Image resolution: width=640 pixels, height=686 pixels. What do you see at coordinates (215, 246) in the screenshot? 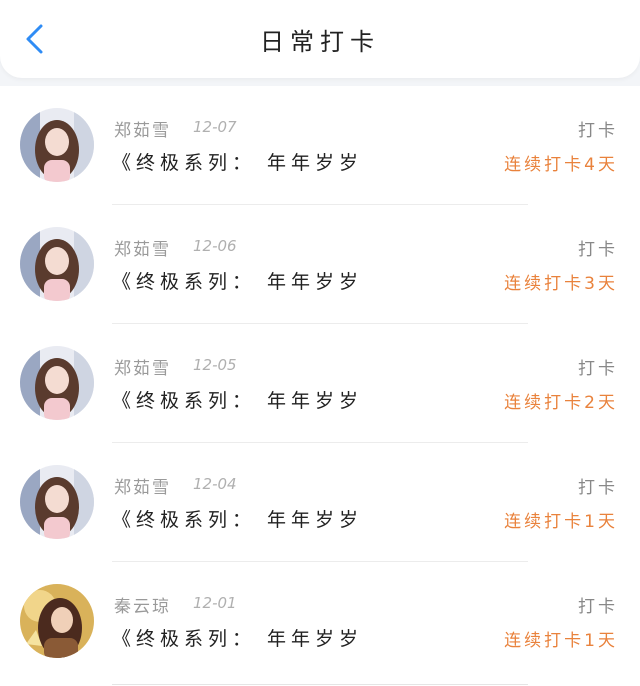
I see `checkin-date: 12-06` at bounding box center [215, 246].